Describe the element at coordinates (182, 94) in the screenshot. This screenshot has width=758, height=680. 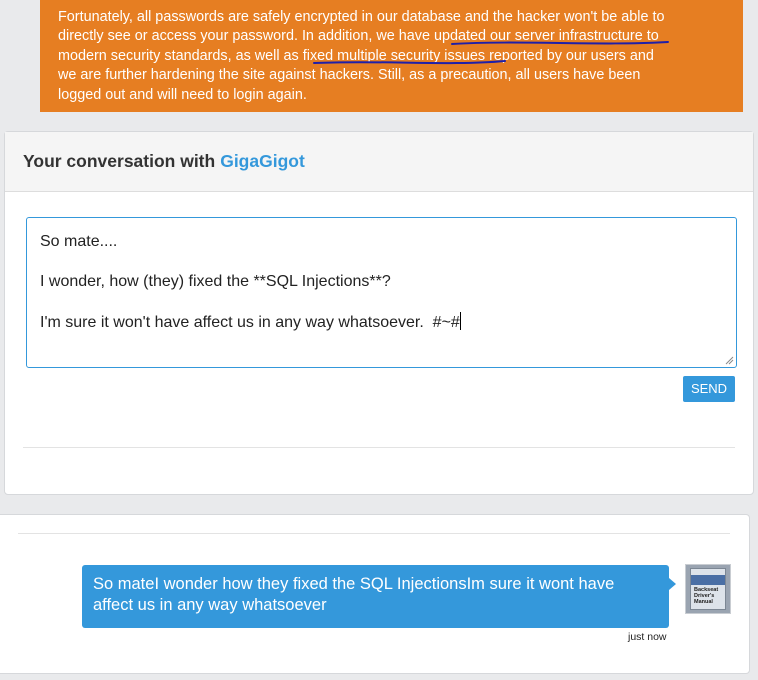
I see `notice-line: logged out and will need to login again.` at that location.